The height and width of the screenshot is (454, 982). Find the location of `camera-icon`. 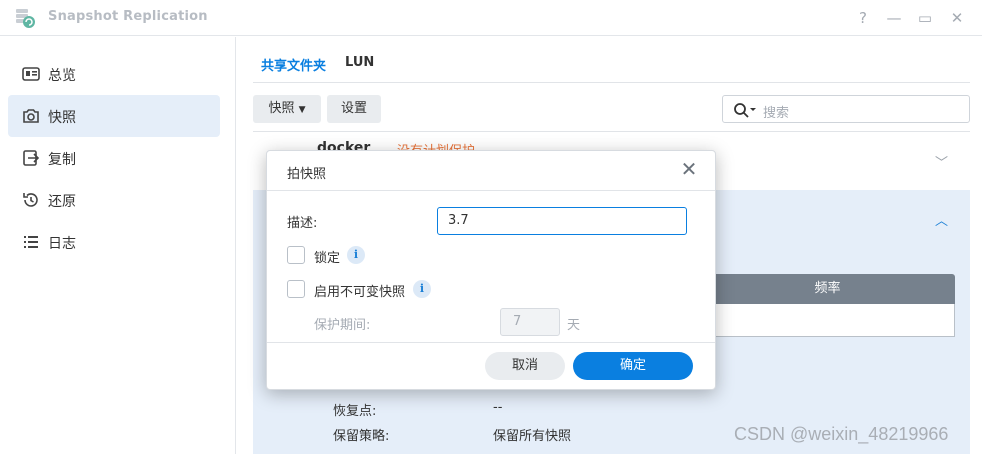

camera-icon is located at coordinates (31, 116).